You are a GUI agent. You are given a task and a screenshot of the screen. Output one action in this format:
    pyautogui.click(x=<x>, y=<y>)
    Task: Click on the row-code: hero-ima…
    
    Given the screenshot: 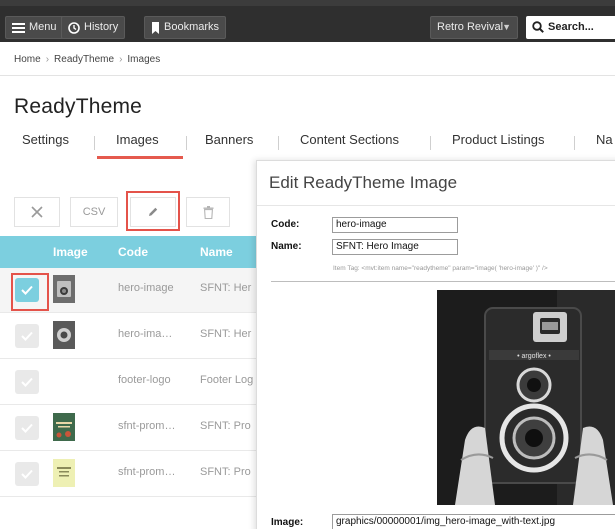 What is the action you would take?
    pyautogui.click(x=145, y=334)
    